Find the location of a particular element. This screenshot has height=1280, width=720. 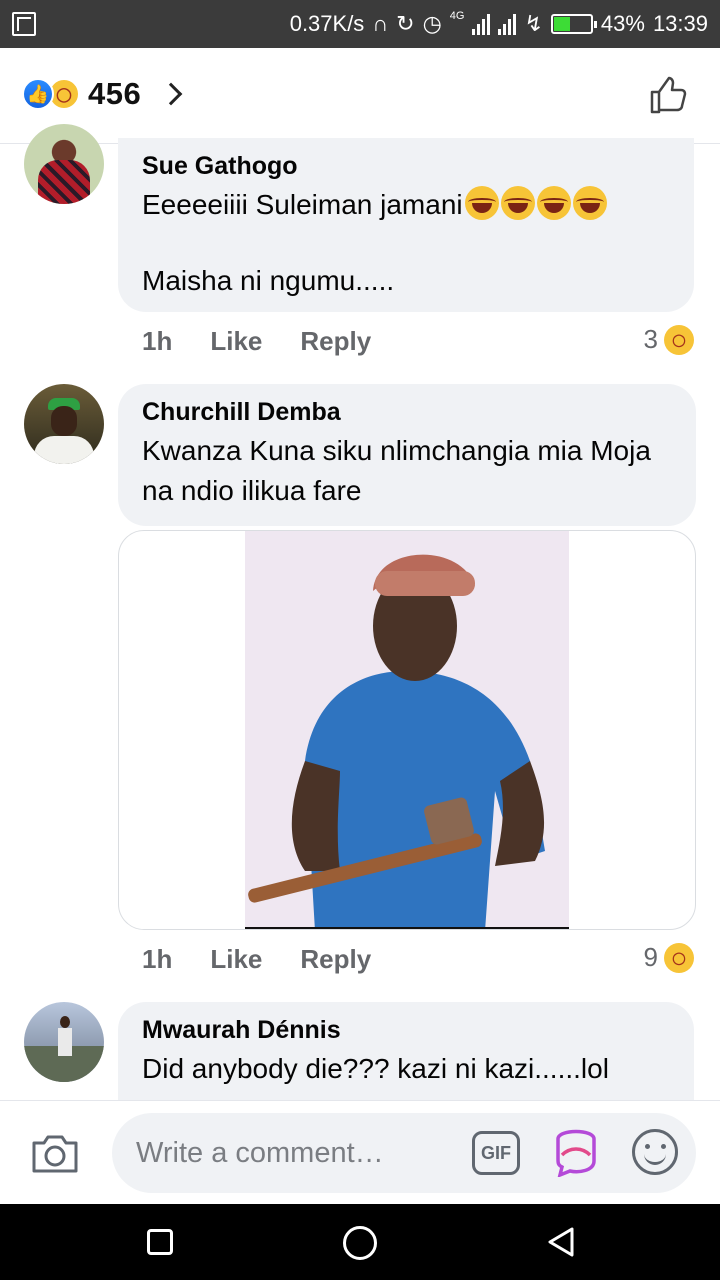

reaction-count: 456 is located at coordinates (115, 93).